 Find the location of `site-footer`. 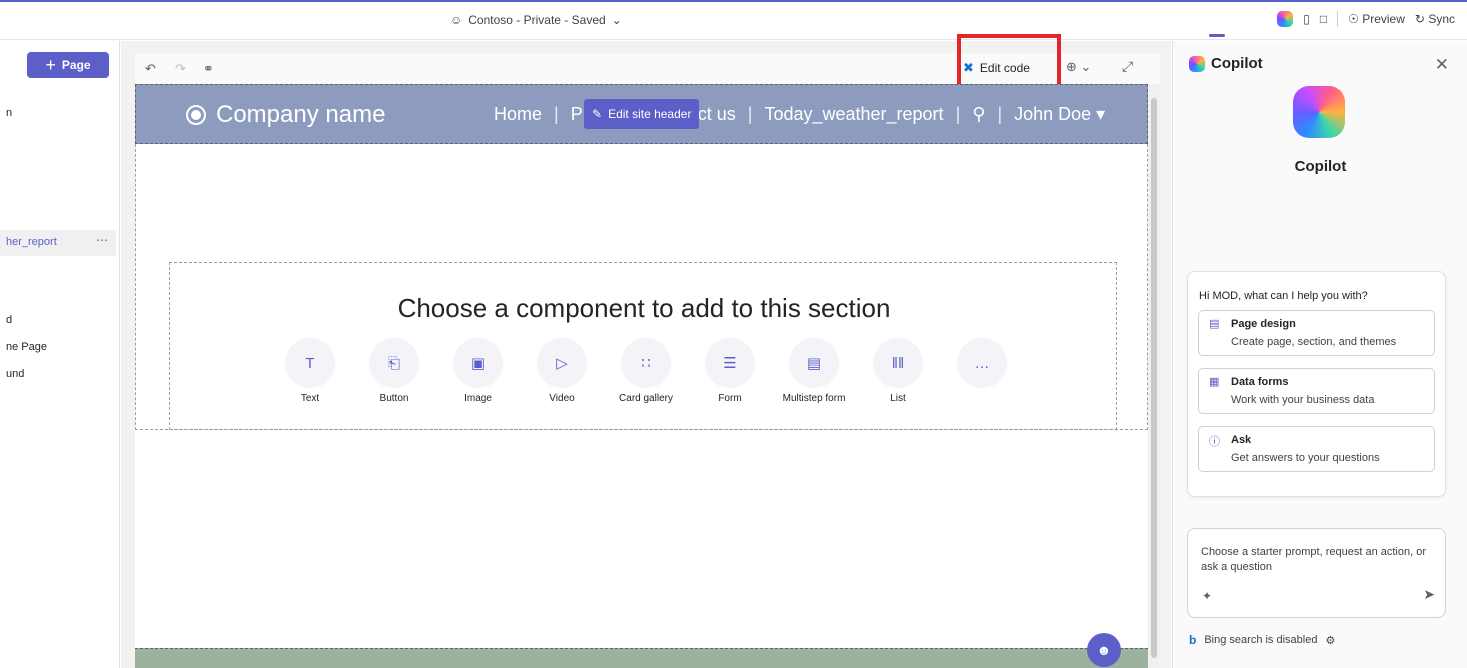

site-footer is located at coordinates (641, 658).